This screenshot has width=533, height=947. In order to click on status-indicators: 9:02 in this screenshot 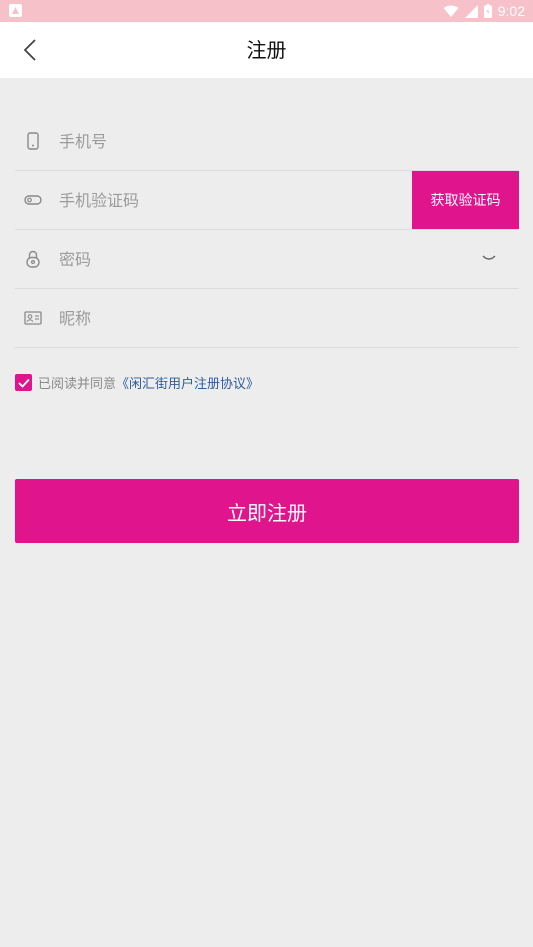, I will do `click(484, 11)`.